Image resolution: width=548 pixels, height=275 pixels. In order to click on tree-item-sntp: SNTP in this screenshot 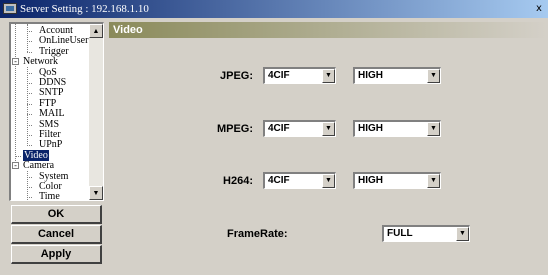, I will do `click(51, 92)`.